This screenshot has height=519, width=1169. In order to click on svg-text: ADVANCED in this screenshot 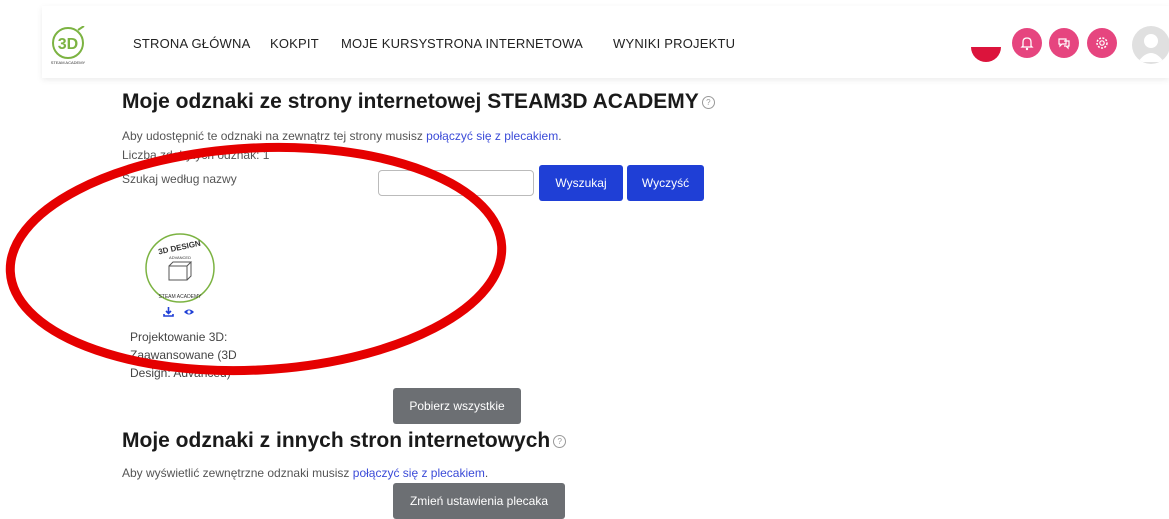, I will do `click(180, 257)`.